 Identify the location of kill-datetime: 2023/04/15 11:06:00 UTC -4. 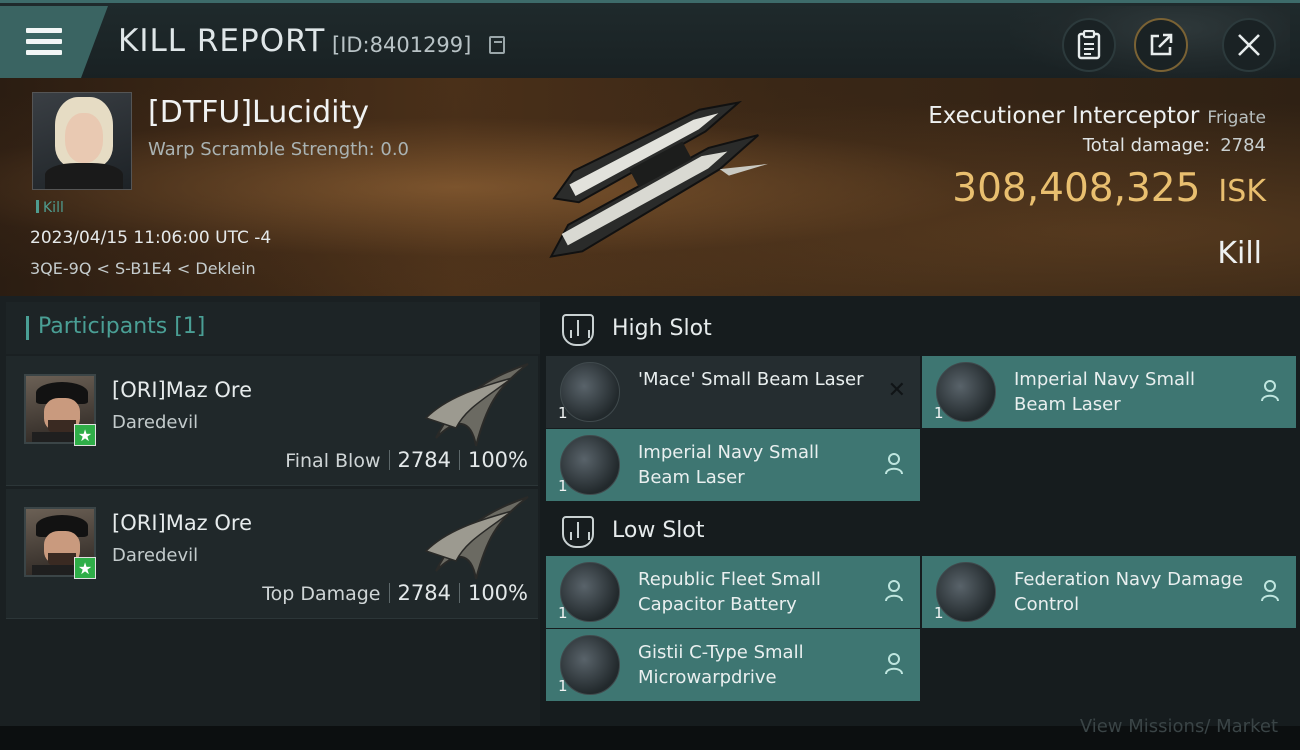
(151, 238).